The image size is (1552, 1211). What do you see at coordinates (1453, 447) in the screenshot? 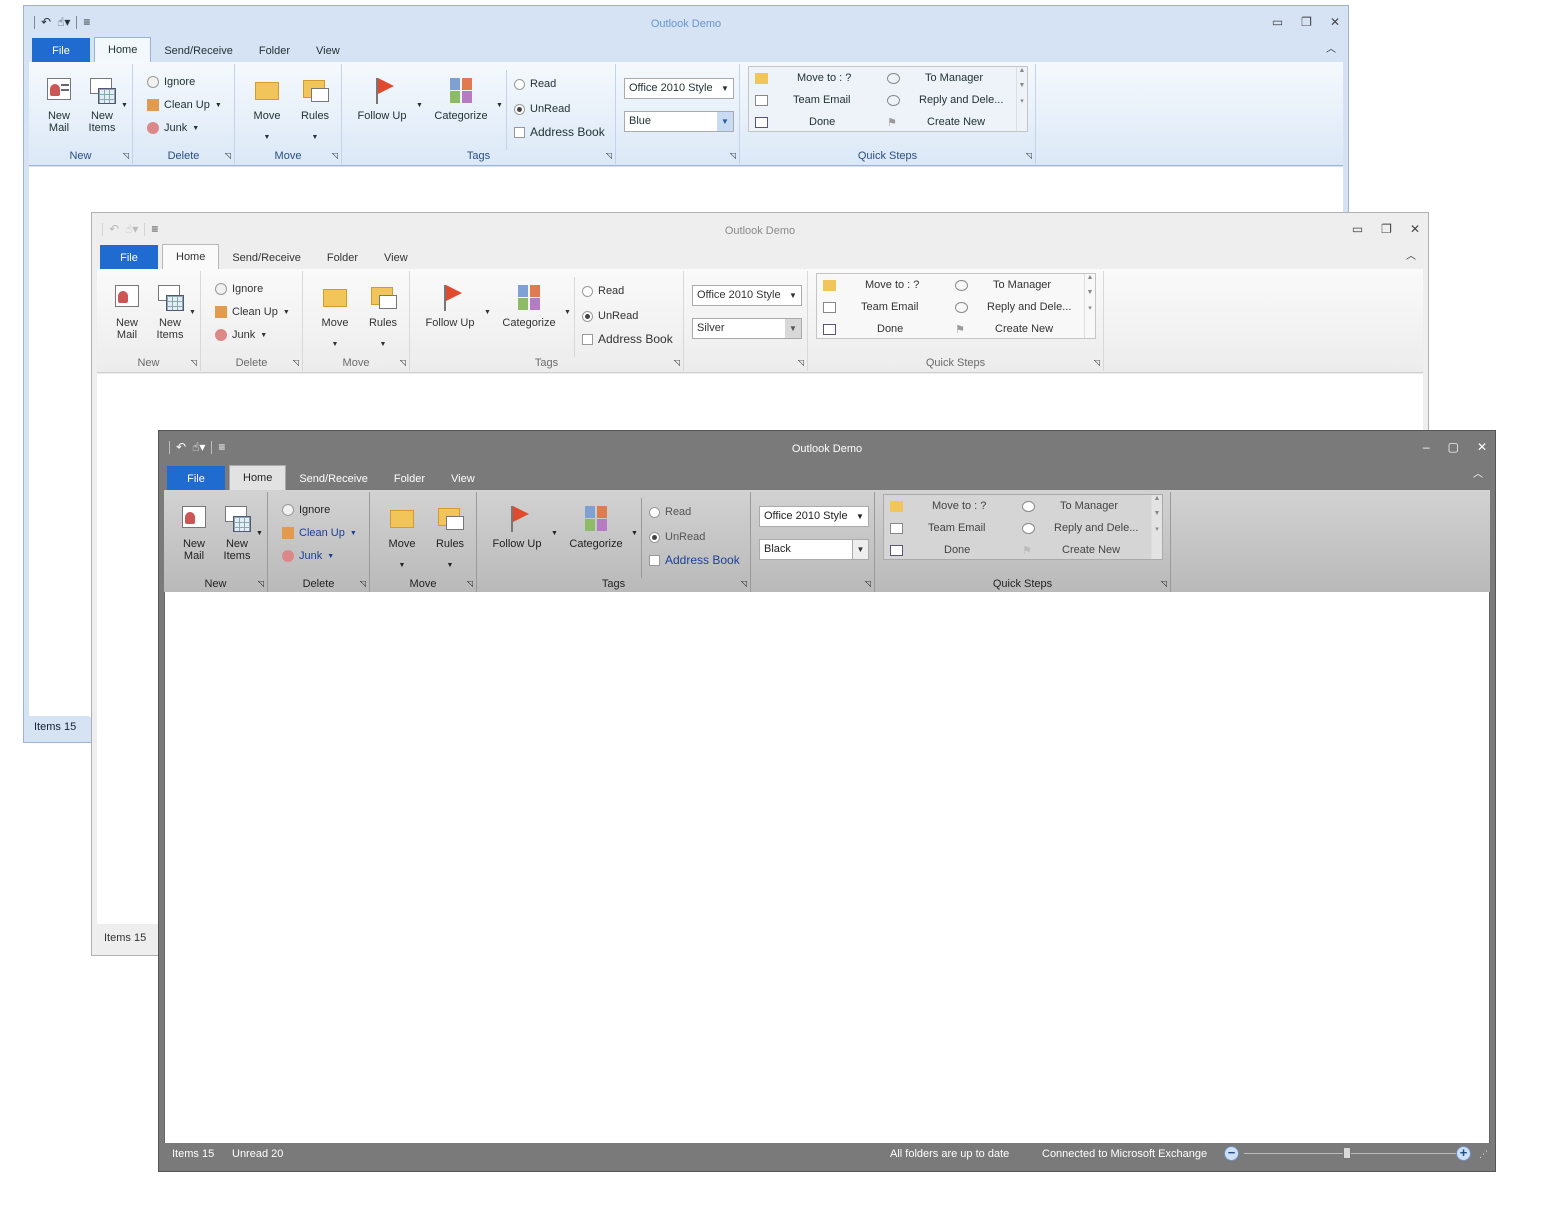
I see `maximize-icon: ▢` at bounding box center [1453, 447].